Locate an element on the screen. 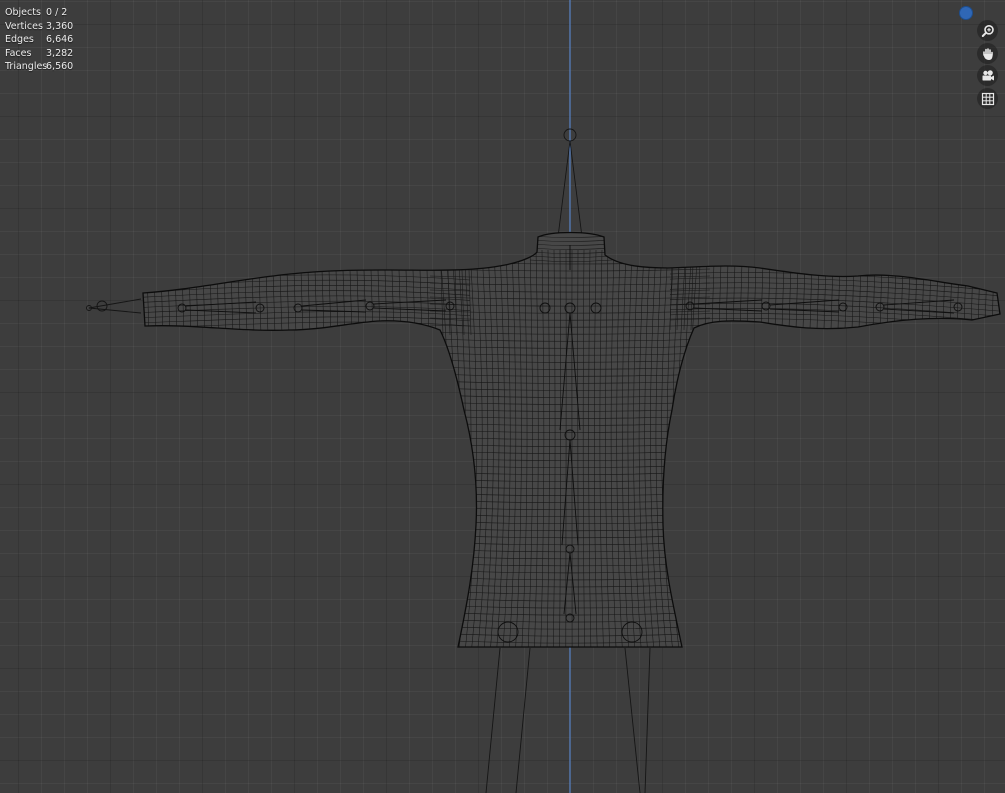 The width and height of the screenshot is (1005, 793). zoom-button is located at coordinates (987, 30).